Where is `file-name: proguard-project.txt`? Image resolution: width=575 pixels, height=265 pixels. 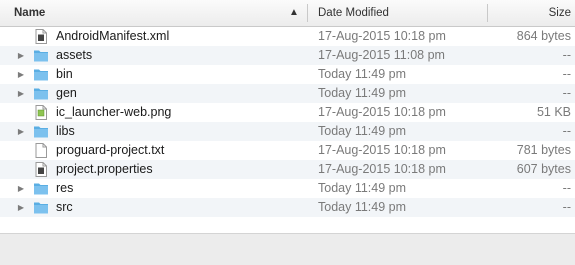
file-name: proguard-project.txt is located at coordinates (110, 150).